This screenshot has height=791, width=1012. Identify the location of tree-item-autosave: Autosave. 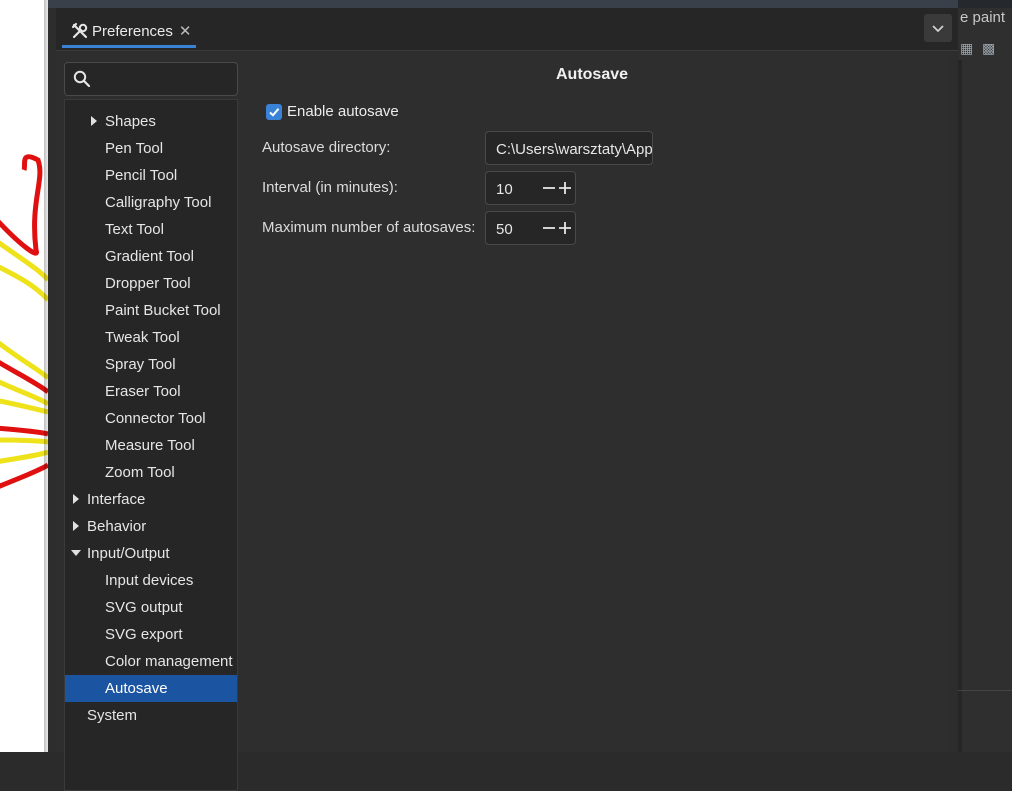
(151, 688).